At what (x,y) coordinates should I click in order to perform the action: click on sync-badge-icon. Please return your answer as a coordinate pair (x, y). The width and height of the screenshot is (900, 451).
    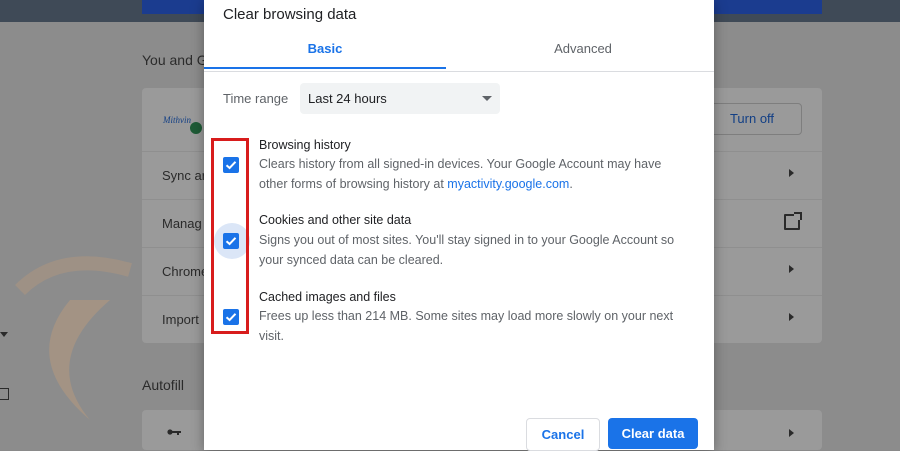
    Looking at the image, I should click on (196, 128).